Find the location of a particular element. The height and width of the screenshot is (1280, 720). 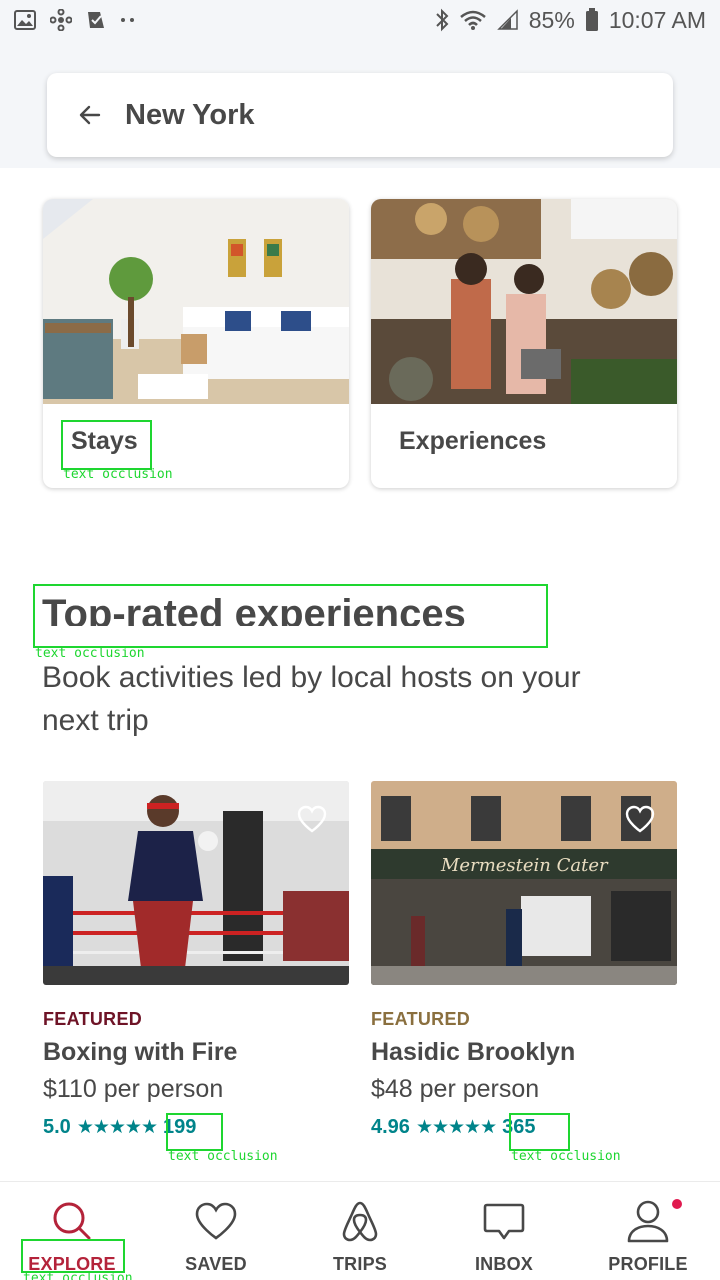

location-search-bar: New York is located at coordinates (360, 115).